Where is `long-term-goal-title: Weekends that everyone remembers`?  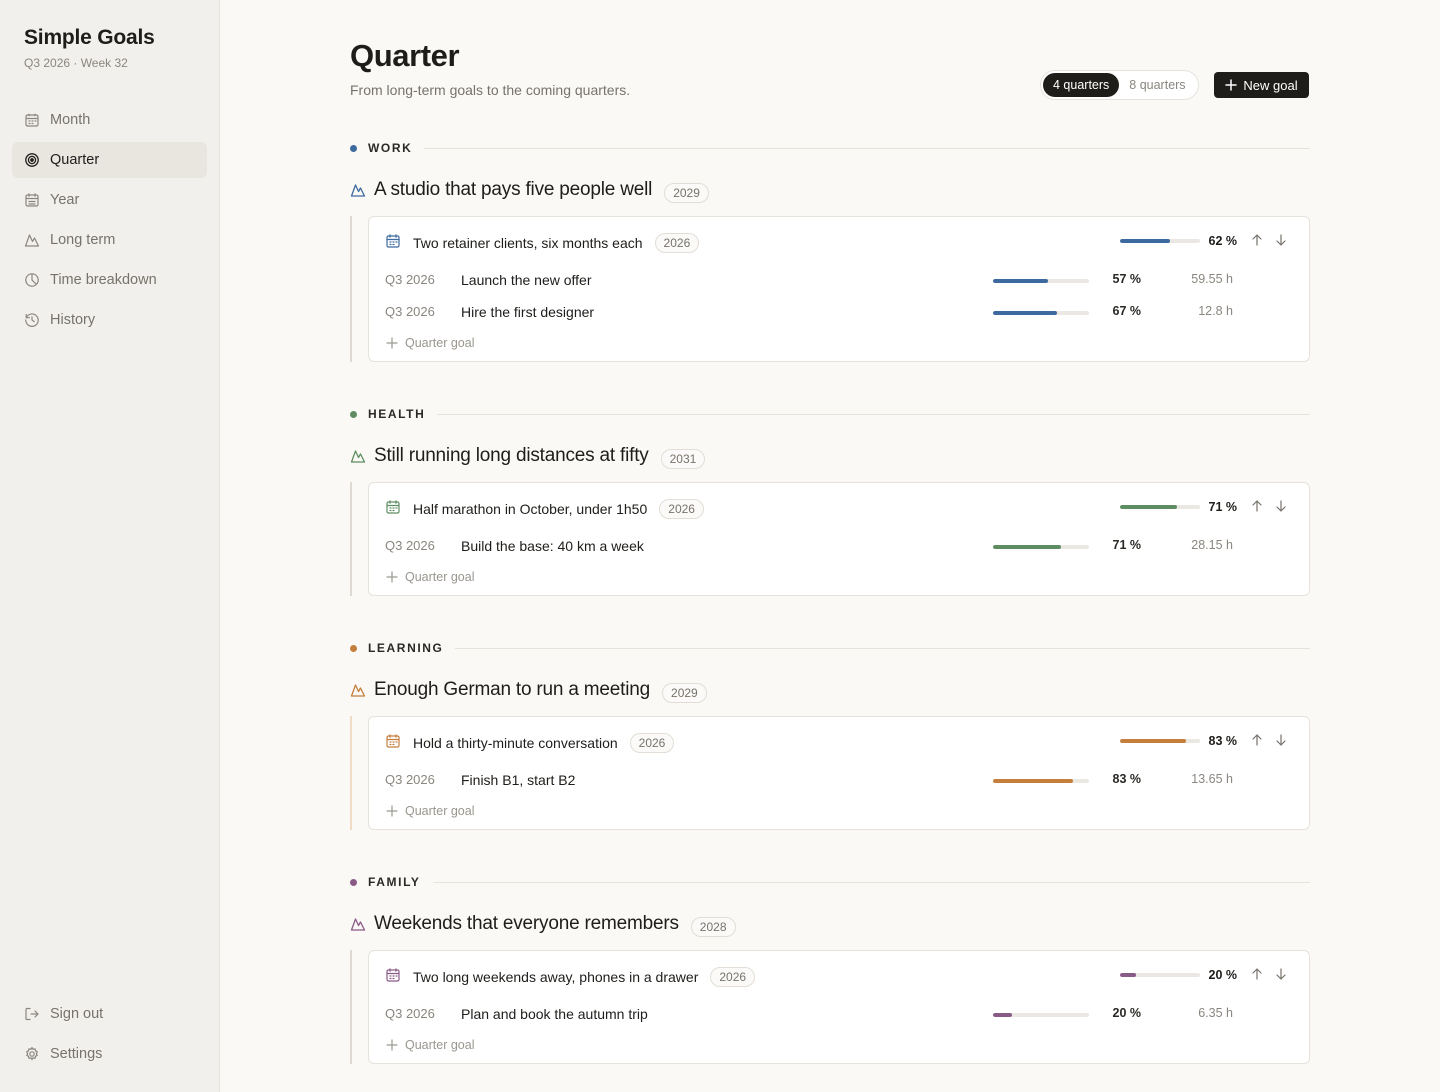
long-term-goal-title: Weekends that everyone remembers is located at coordinates (526, 924).